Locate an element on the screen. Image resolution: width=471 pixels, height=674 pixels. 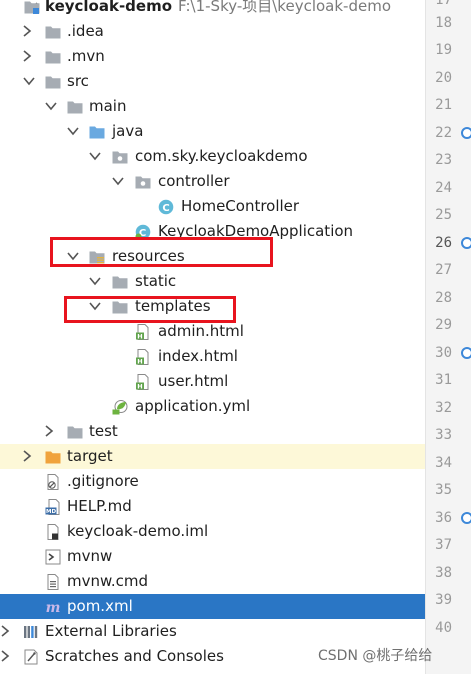
line-number: 36 is located at coordinates (443, 518).